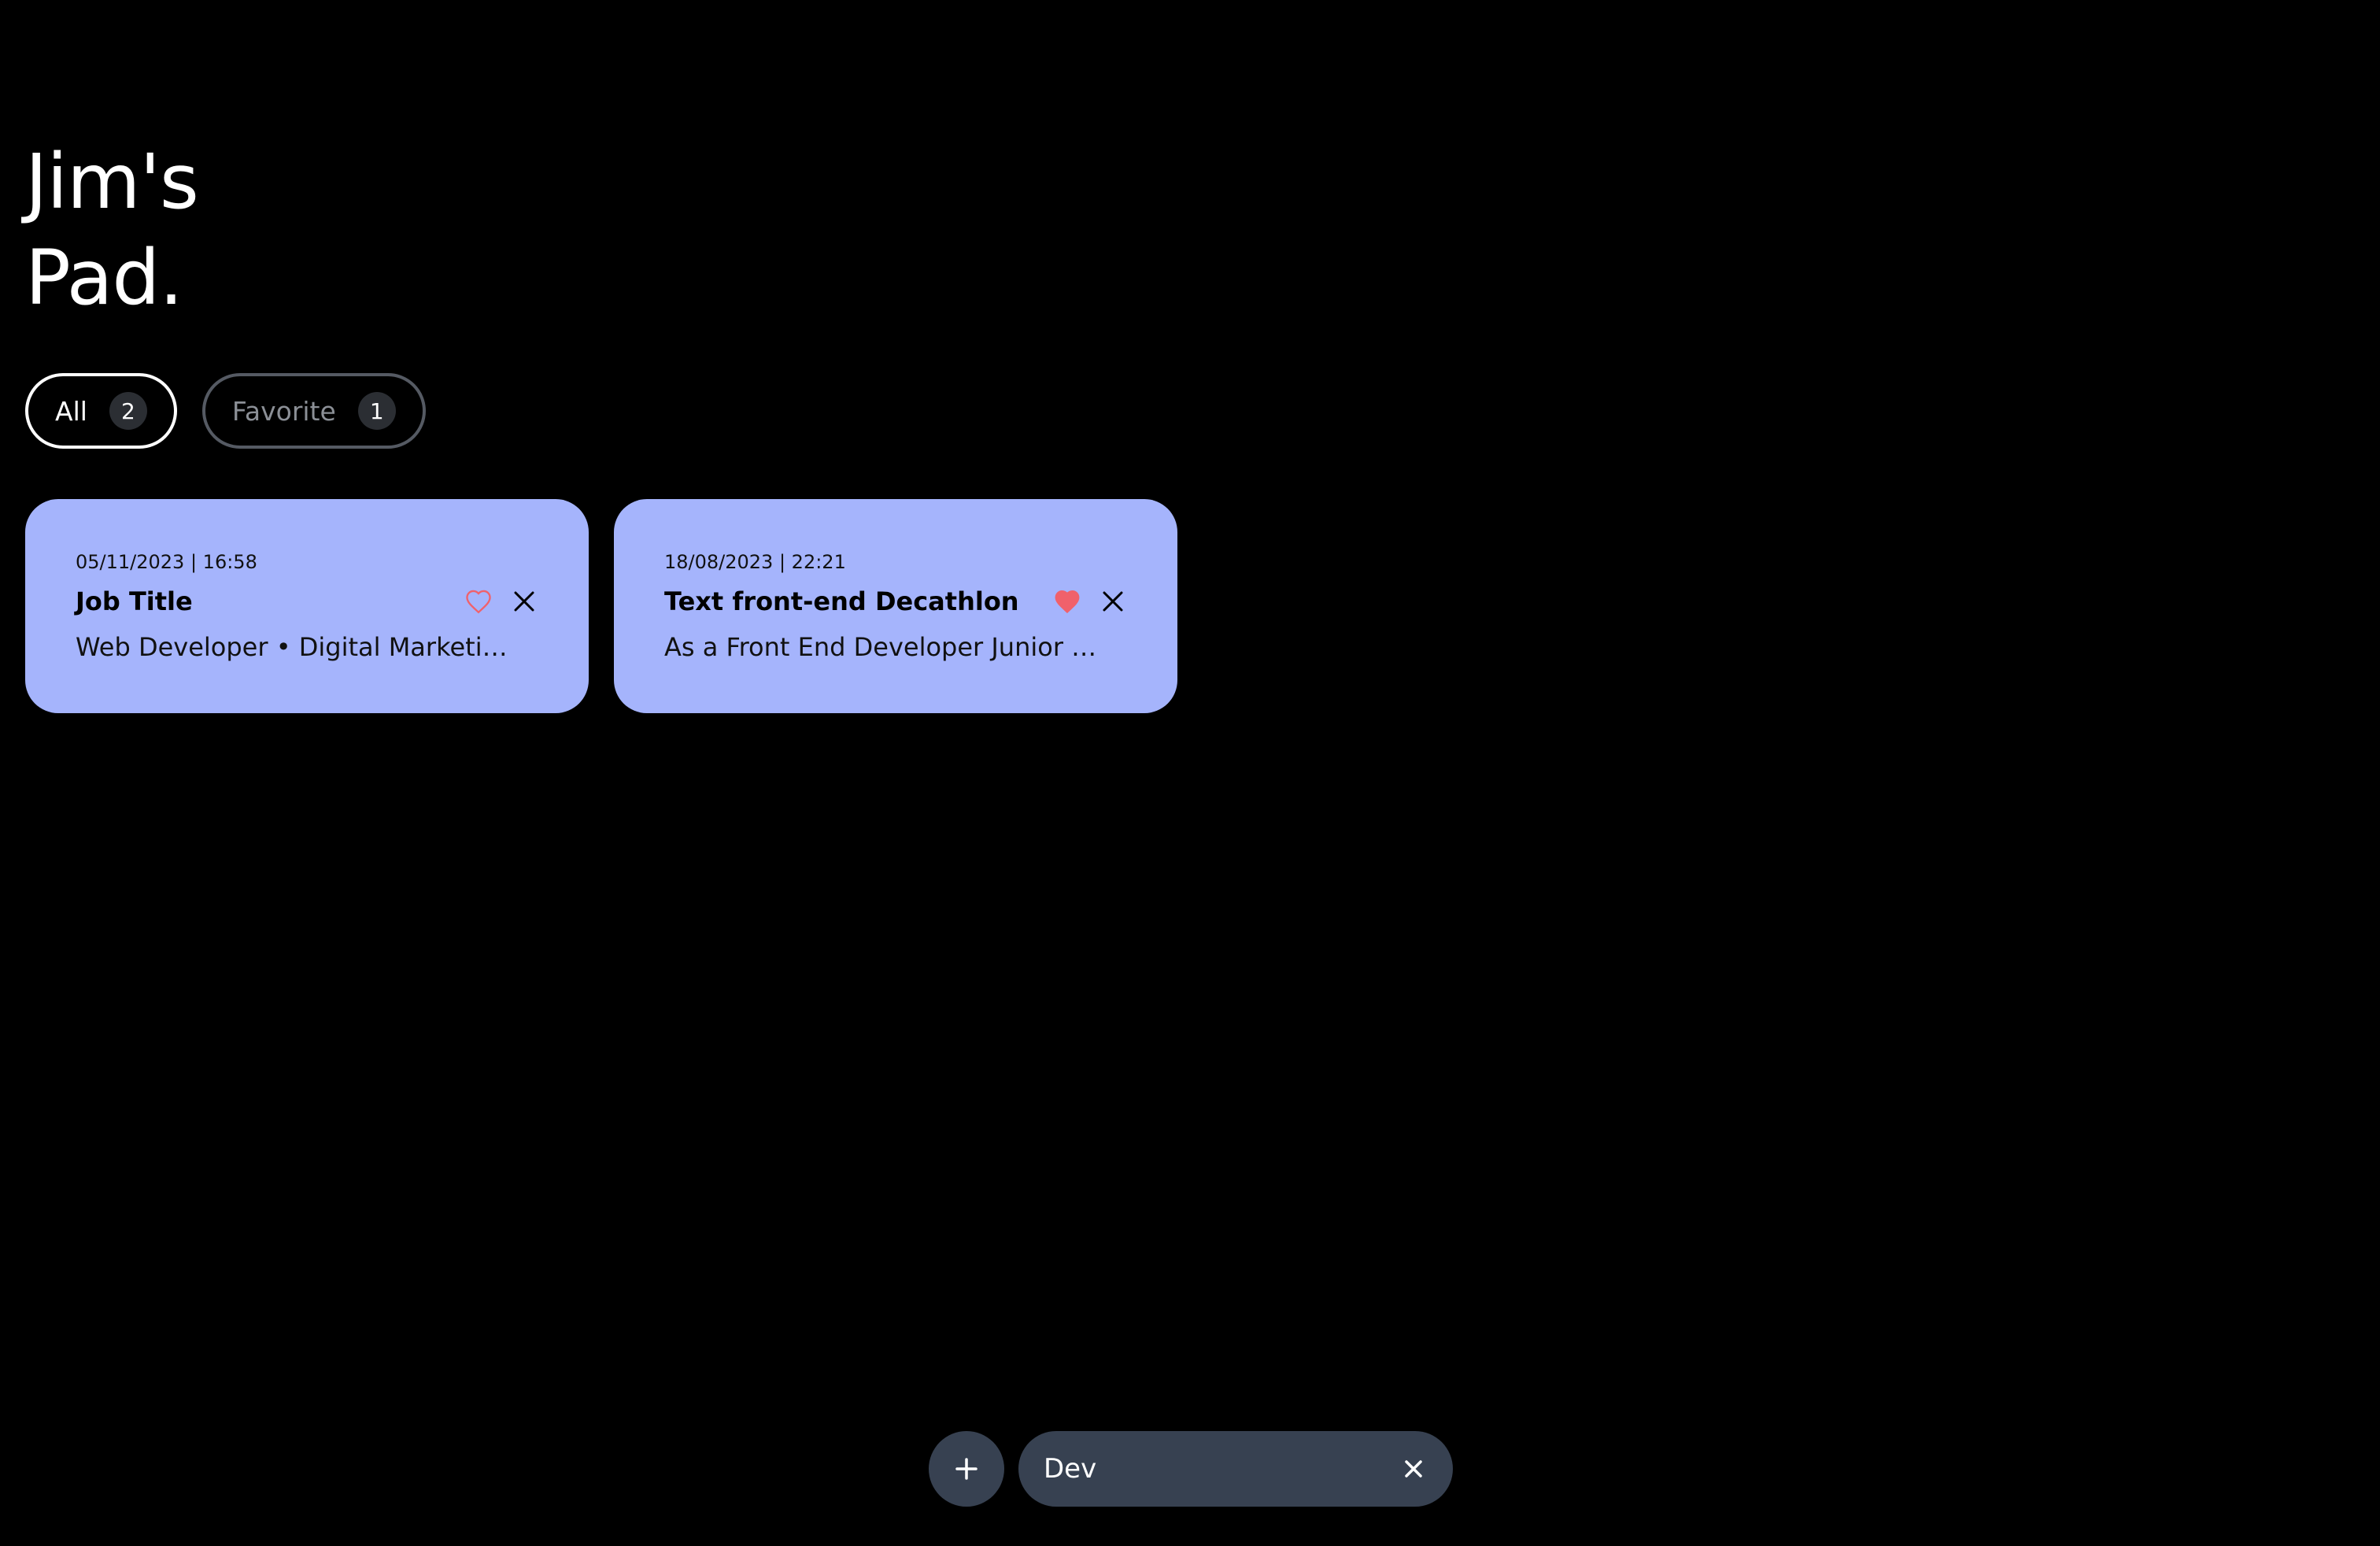 This screenshot has width=2380, height=1546. Describe the element at coordinates (166, 562) in the screenshot. I see `note-date: 05/11/2023 | 16:58` at that location.